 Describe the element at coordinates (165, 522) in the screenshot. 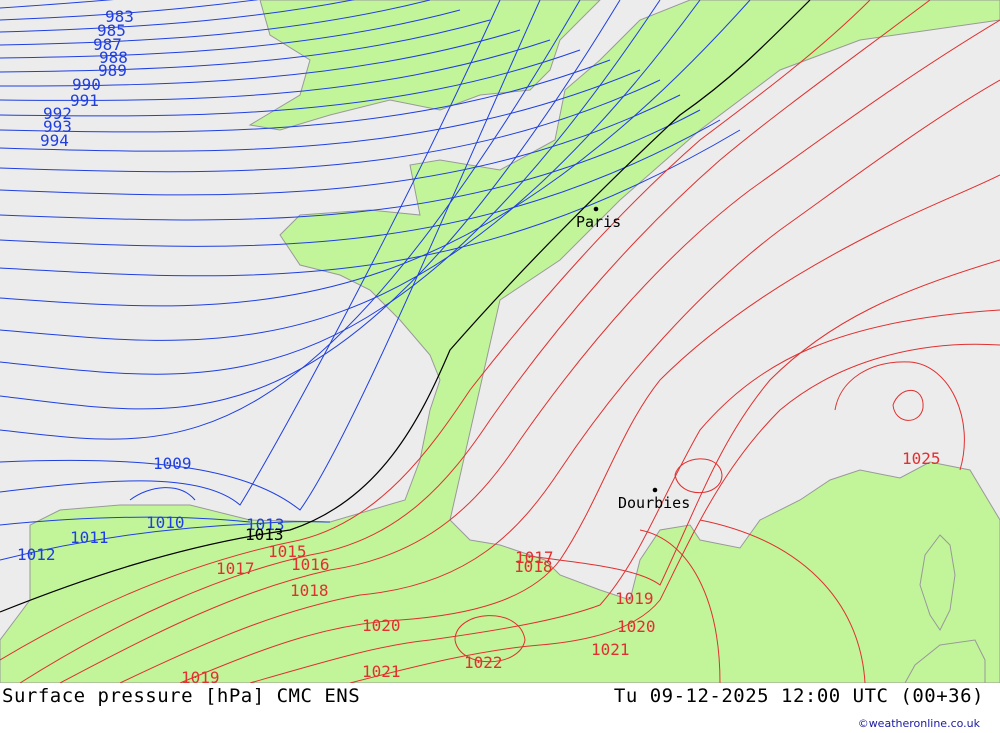

I see `isobar-label: 1010` at that location.